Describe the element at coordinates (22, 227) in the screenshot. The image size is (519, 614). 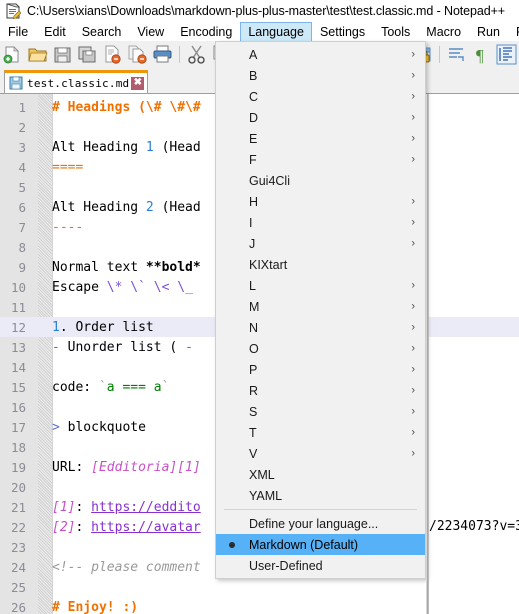
I see `line-number: 7` at that location.